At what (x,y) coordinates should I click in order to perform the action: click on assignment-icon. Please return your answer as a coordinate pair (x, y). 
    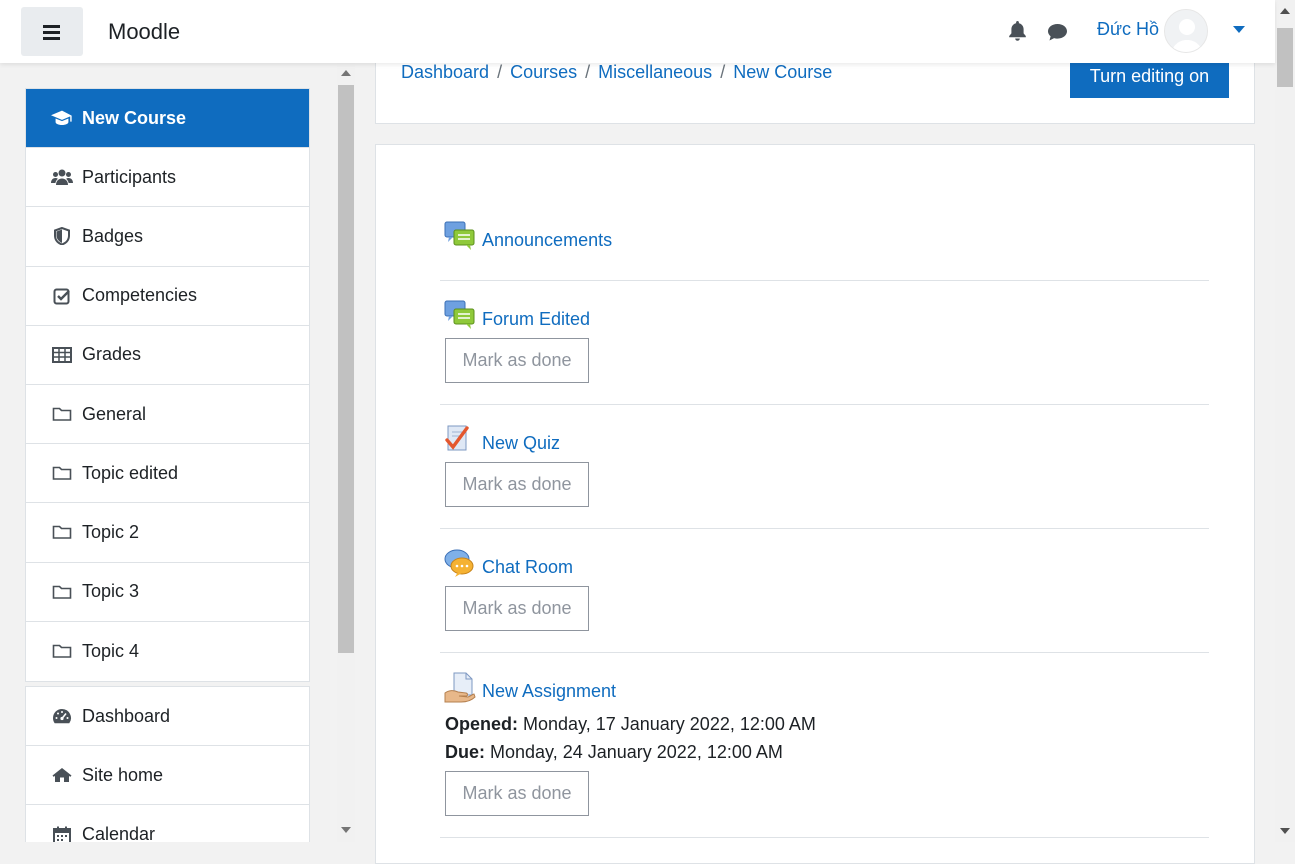
    Looking at the image, I should click on (460, 689).